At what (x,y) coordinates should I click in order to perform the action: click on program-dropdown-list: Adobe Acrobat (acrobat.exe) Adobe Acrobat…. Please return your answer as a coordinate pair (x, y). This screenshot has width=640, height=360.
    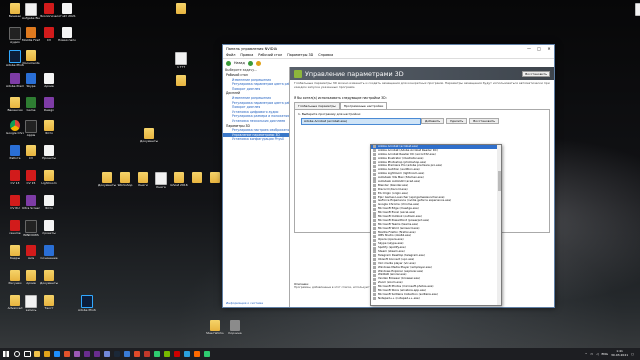
    Looking at the image, I should click on (436, 225).